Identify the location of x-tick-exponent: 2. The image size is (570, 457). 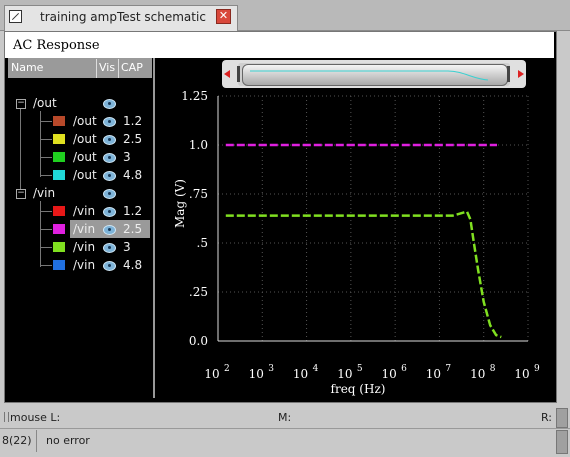
(227, 369).